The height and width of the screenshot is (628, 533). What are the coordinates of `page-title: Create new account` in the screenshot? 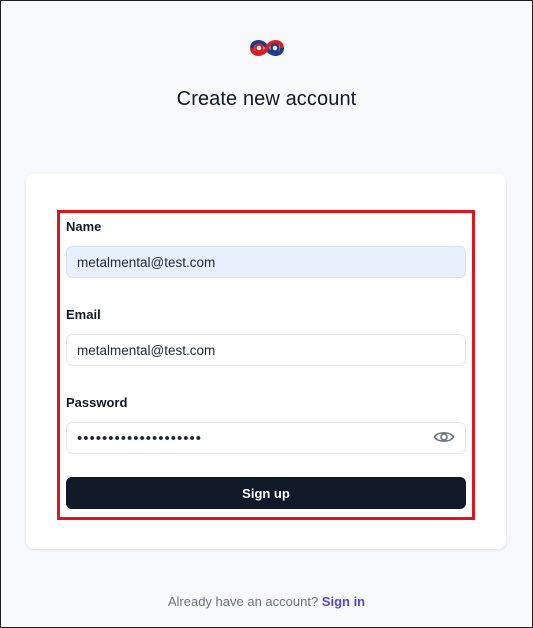 It's located at (266, 99).